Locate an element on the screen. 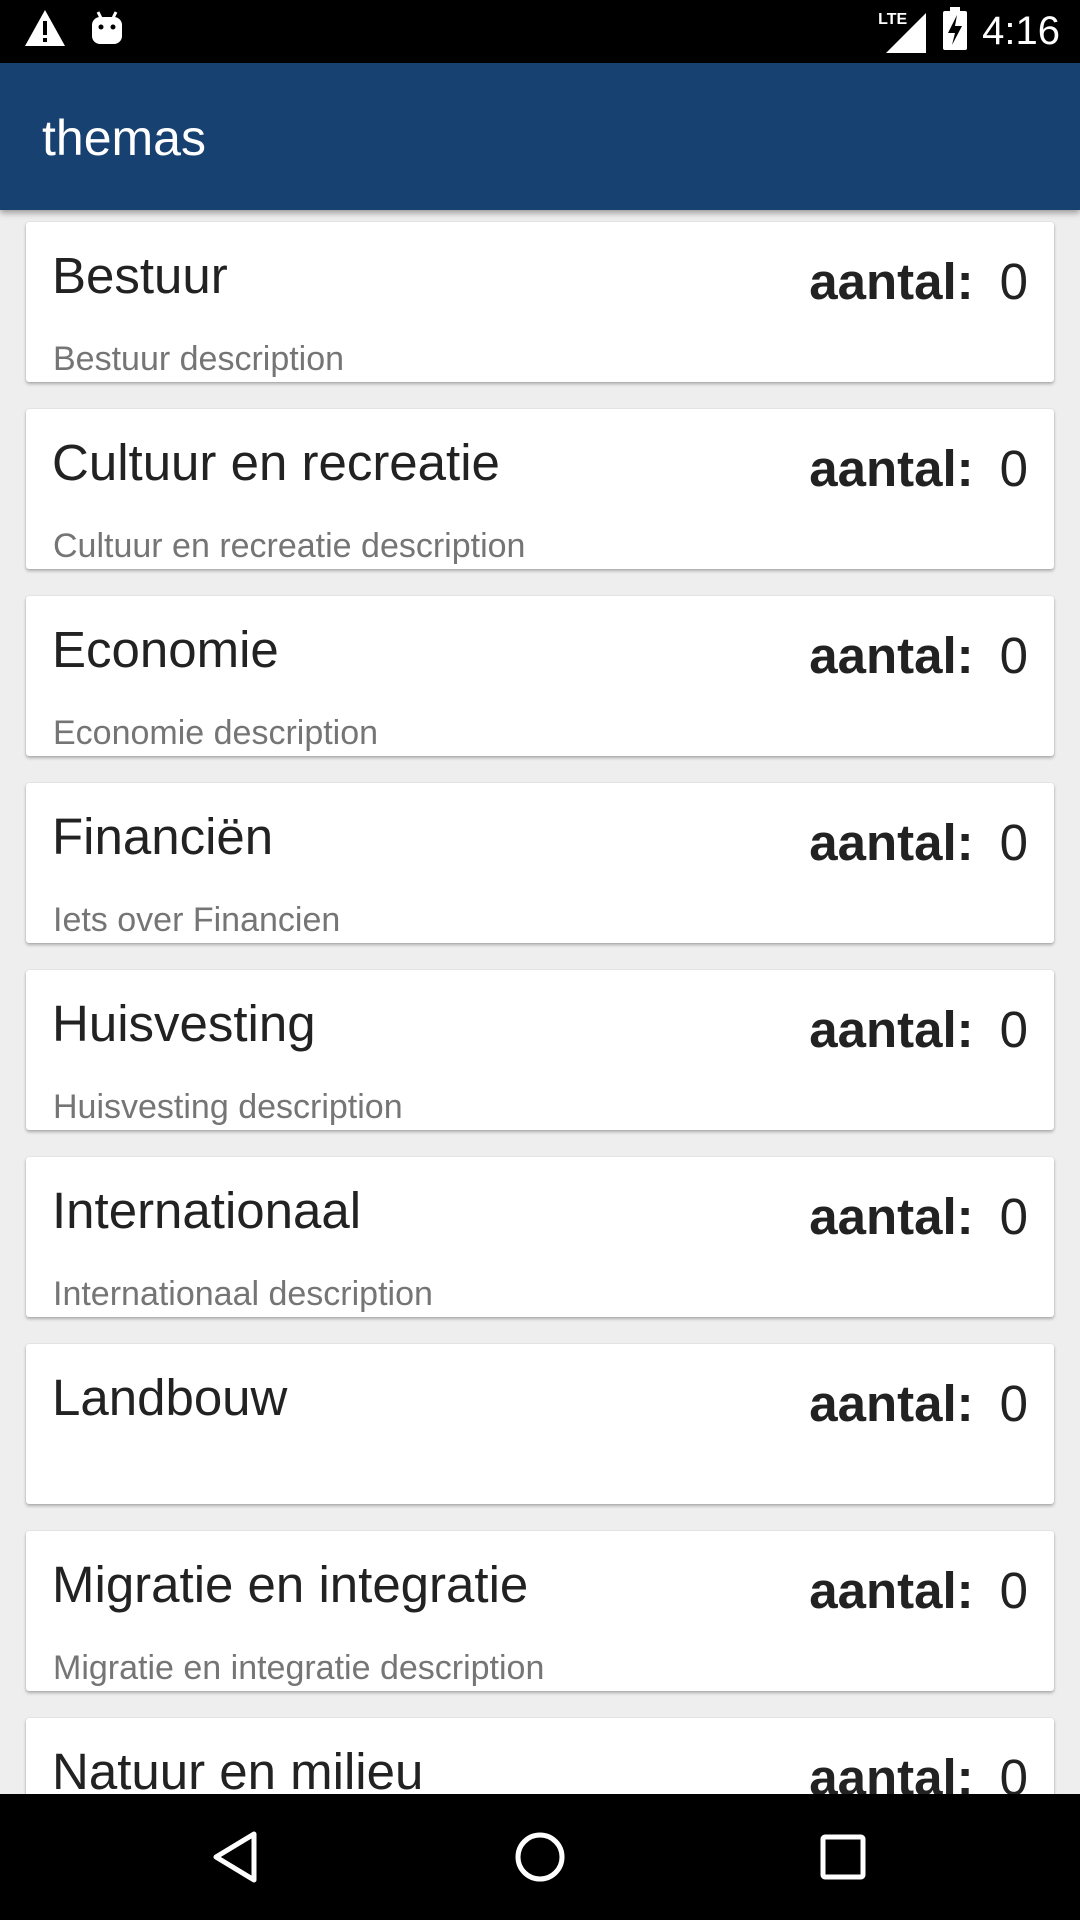  recents-button is located at coordinates (843, 1857).